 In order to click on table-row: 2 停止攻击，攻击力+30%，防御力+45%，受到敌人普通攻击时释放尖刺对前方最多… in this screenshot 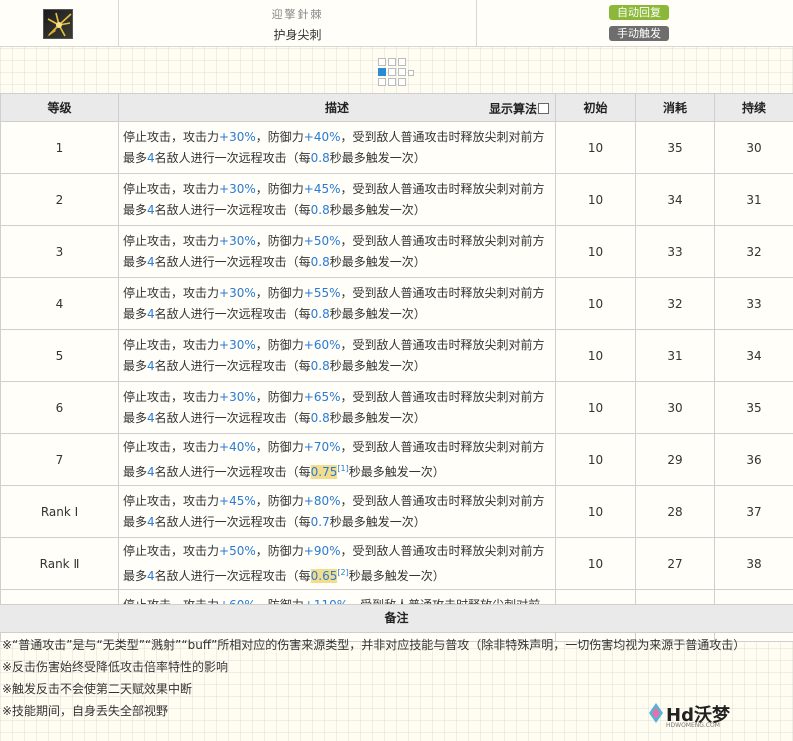, I will do `click(396, 199)`.